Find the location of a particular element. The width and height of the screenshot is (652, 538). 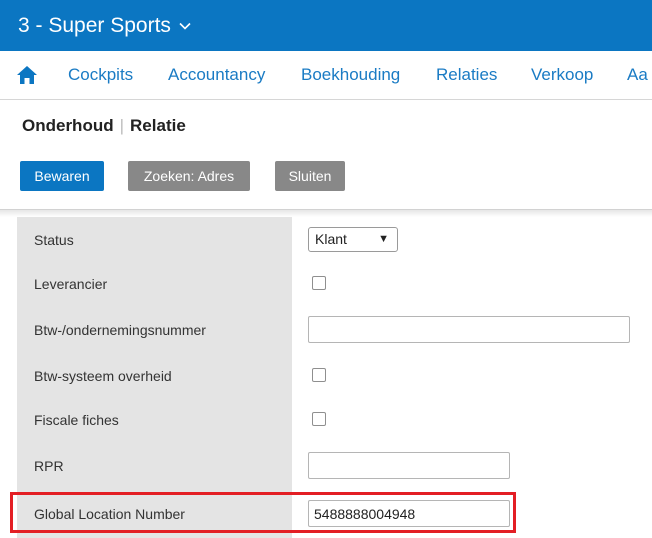

page-title: Onderhoud | Relatie is located at coordinates (104, 126).